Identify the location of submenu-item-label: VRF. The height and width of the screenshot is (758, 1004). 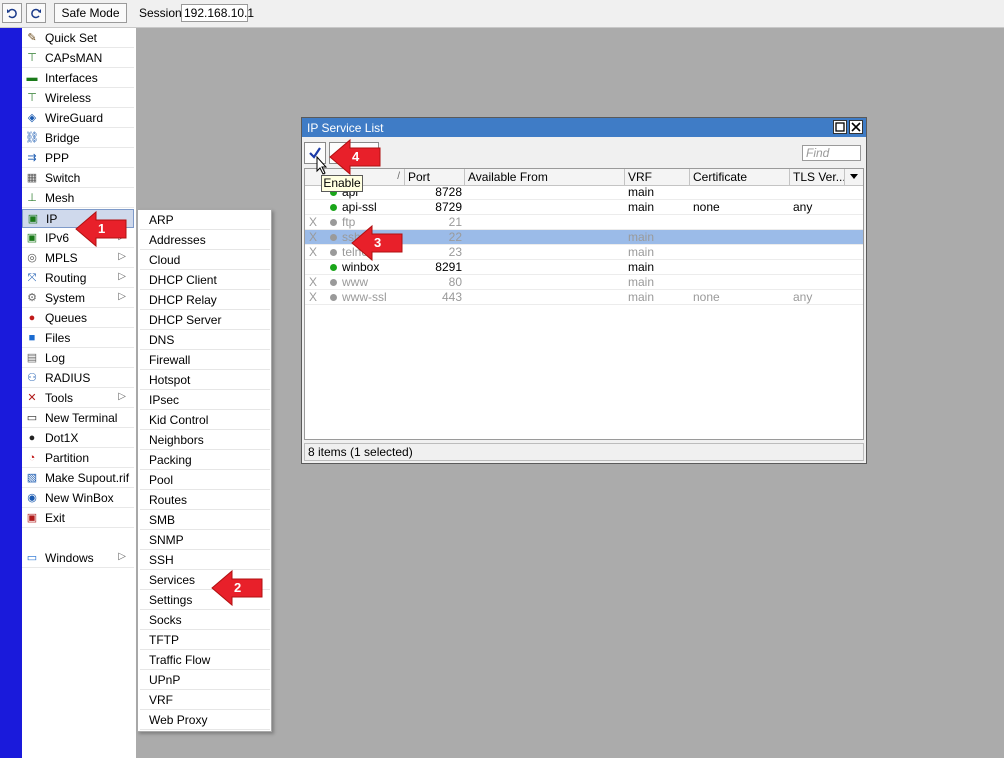
(161, 700).